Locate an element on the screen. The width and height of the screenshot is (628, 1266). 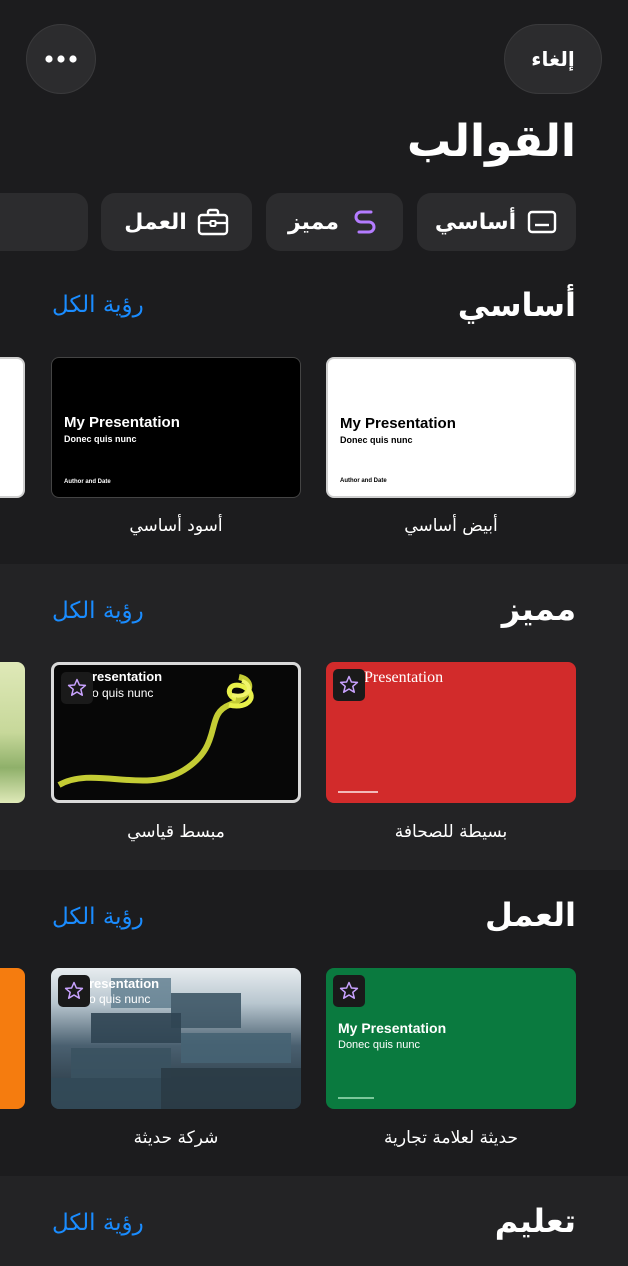
template-thumbnail-modern-brand: My Presentation Donec quis nunc is located at coordinates (451, 1038).